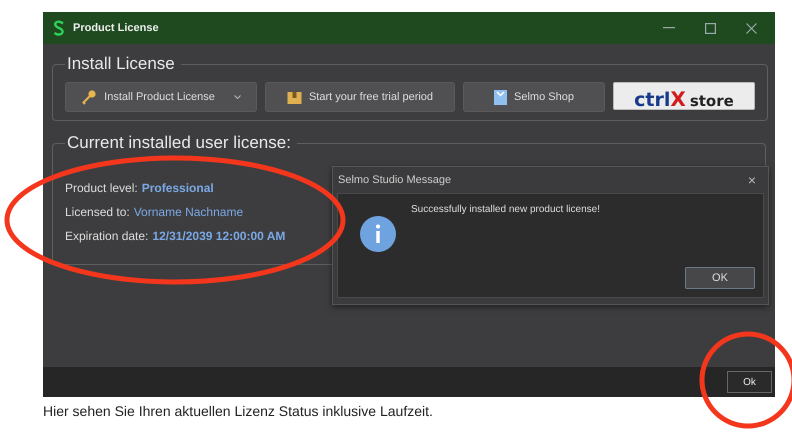 This screenshot has height=432, width=792. What do you see at coordinates (161, 97) in the screenshot?
I see `install-dropdown-button: Install Product License` at bounding box center [161, 97].